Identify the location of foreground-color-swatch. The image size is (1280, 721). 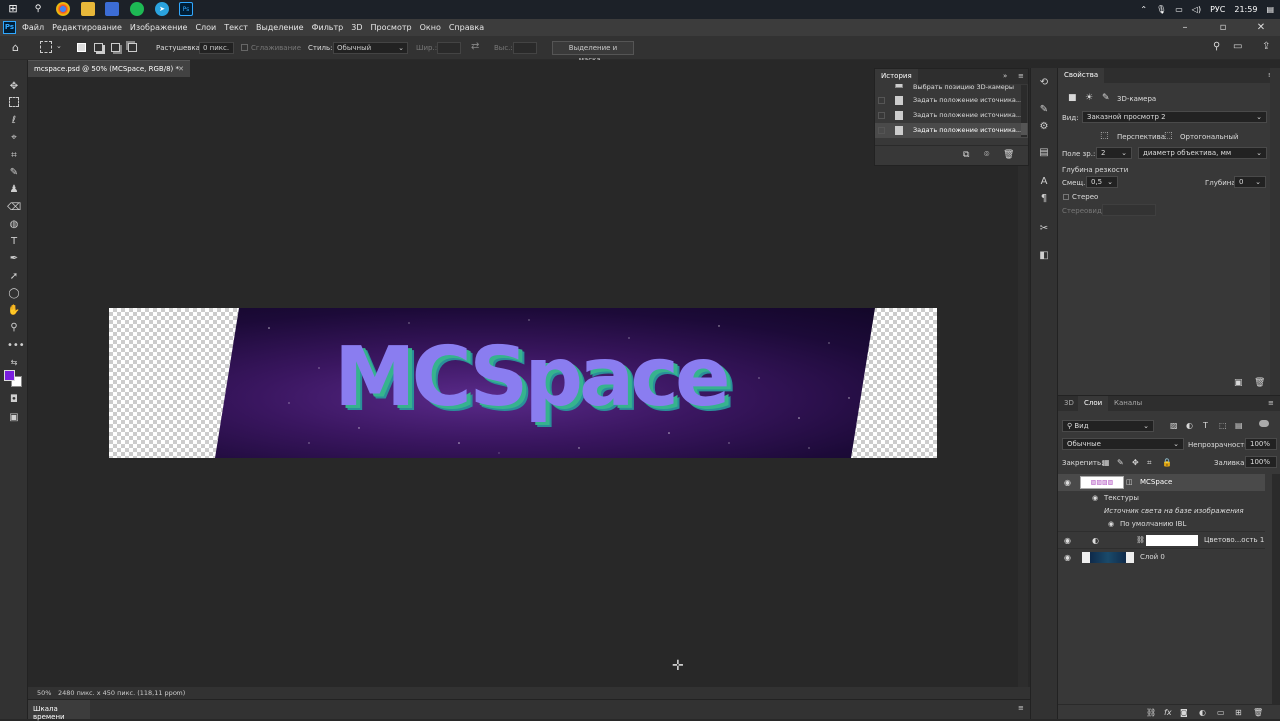
(9, 375).